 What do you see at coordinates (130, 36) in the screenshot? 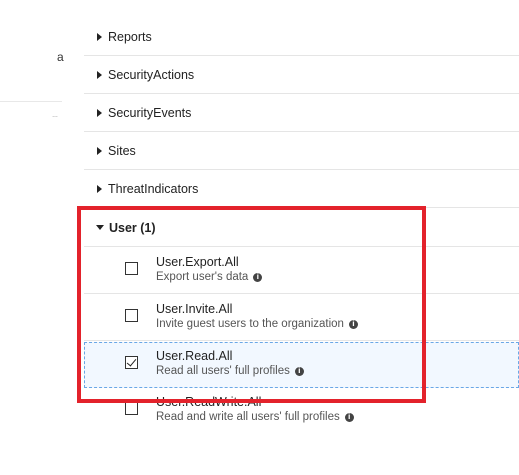
I see `group-label: Reports` at bounding box center [130, 36].